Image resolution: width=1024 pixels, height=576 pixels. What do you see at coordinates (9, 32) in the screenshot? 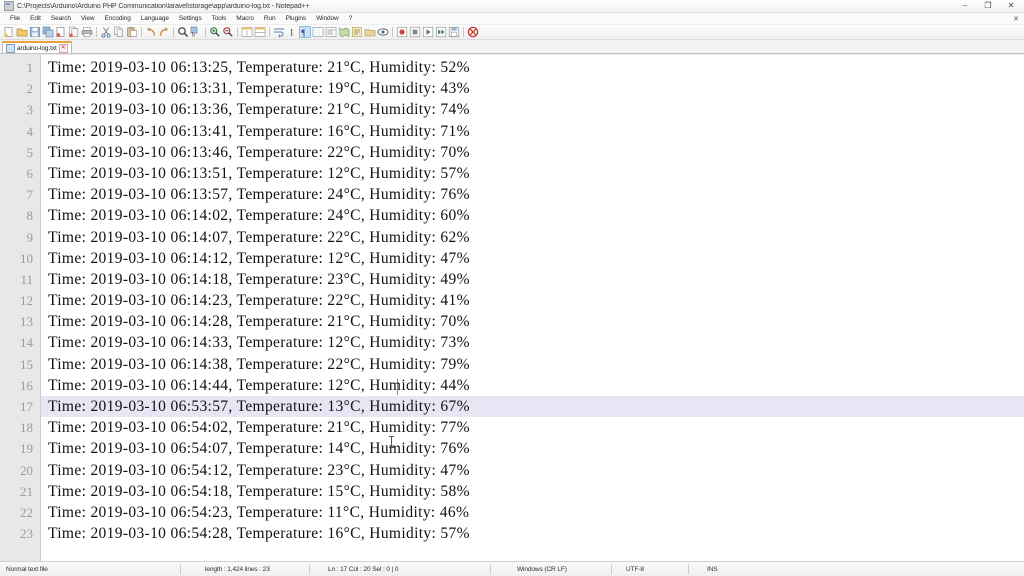
I see `new-file-icon` at bounding box center [9, 32].